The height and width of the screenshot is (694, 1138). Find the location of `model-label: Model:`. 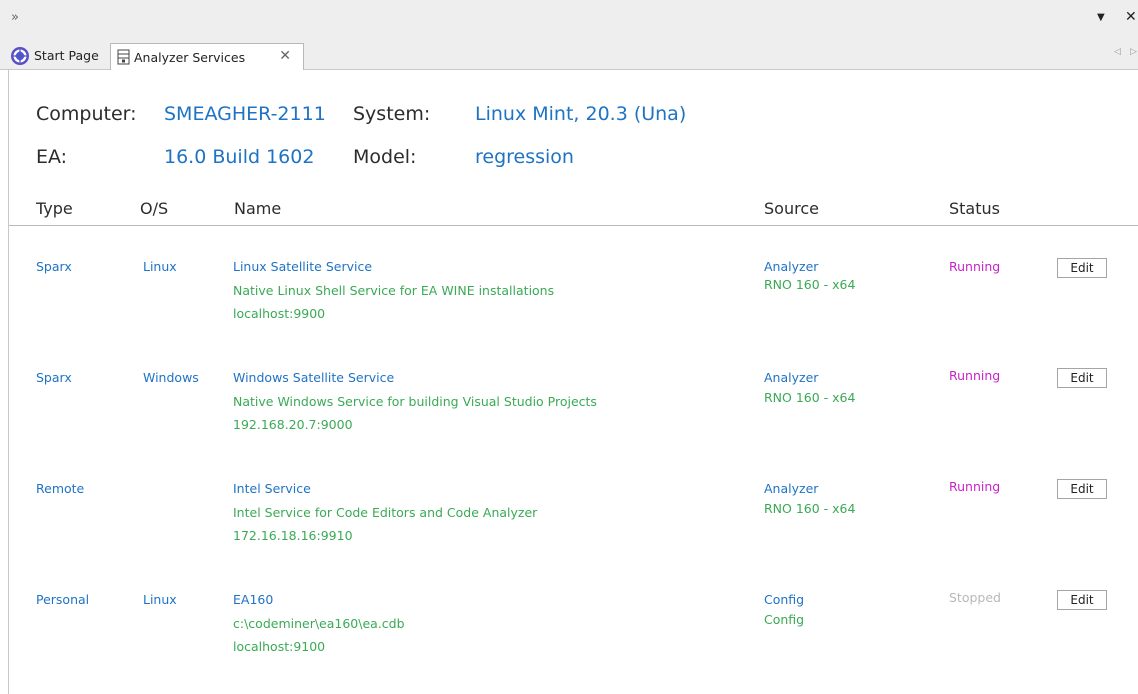

model-label: Model: is located at coordinates (385, 157).